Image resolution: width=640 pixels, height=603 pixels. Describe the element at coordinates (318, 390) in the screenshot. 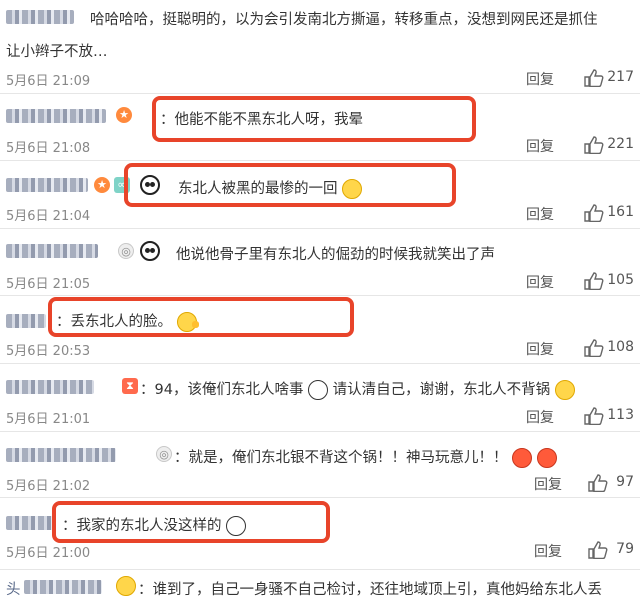

I see `shocked-emoji-icon` at that location.